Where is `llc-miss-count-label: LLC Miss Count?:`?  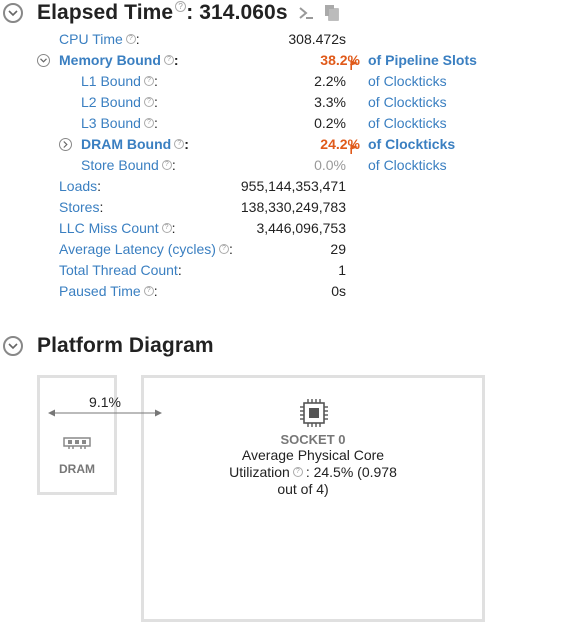 llc-miss-count-label: LLC Miss Count?: is located at coordinates (117, 228).